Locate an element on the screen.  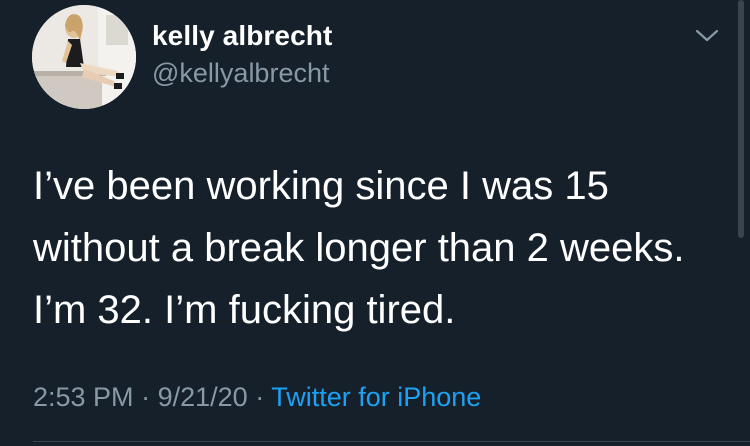
tweet-time: 2:53 PM is located at coordinates (83, 397).